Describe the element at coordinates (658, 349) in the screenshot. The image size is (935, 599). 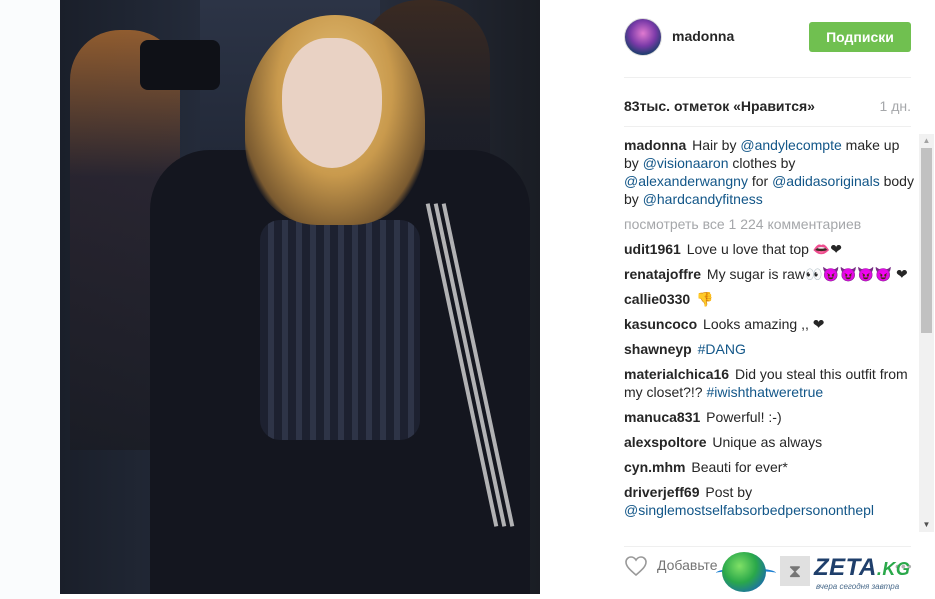
I see `comment-username: shawneyp` at that location.